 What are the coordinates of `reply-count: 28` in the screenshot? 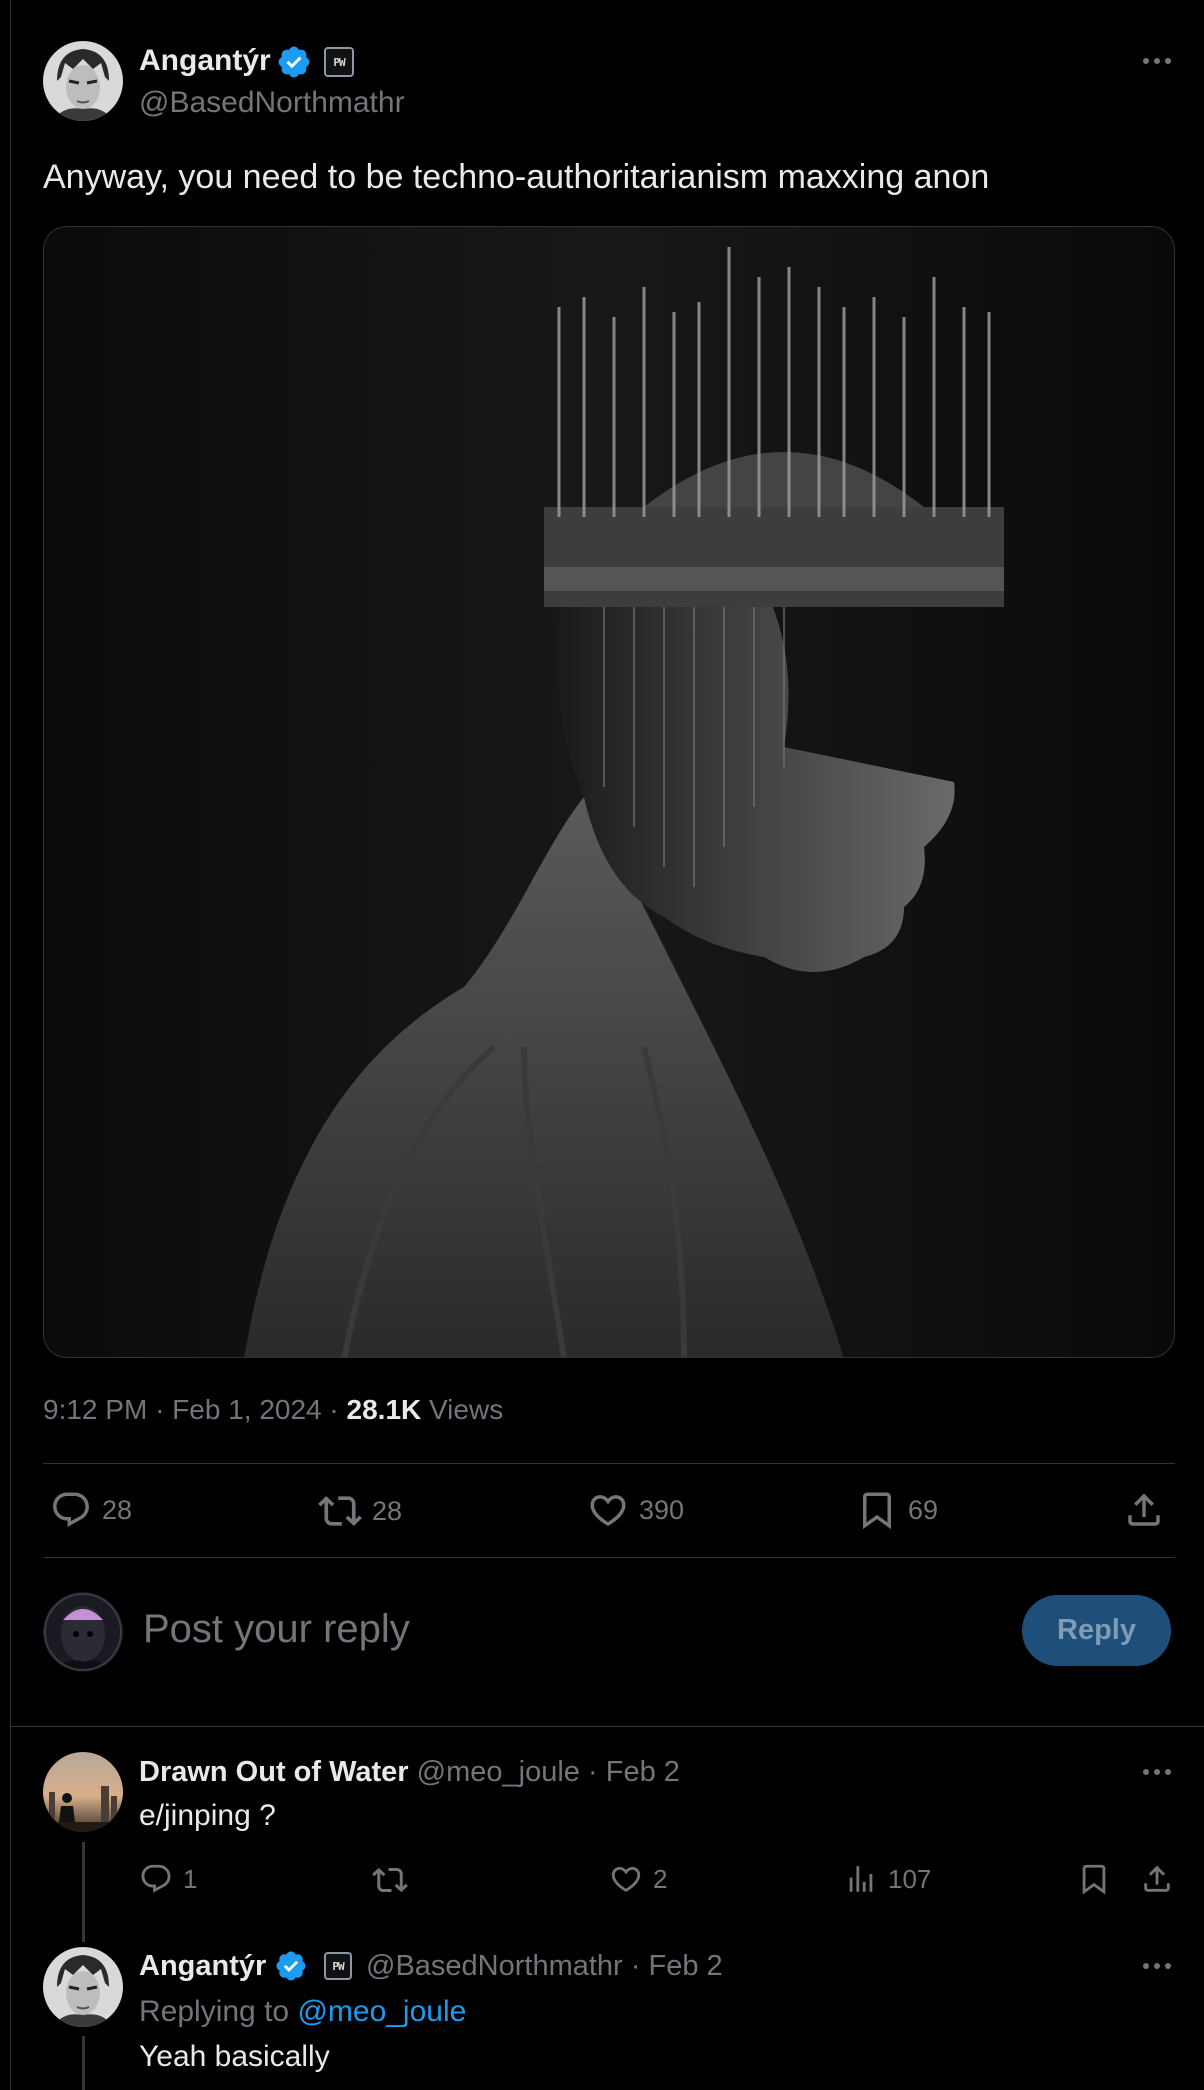 It's located at (117, 1509).